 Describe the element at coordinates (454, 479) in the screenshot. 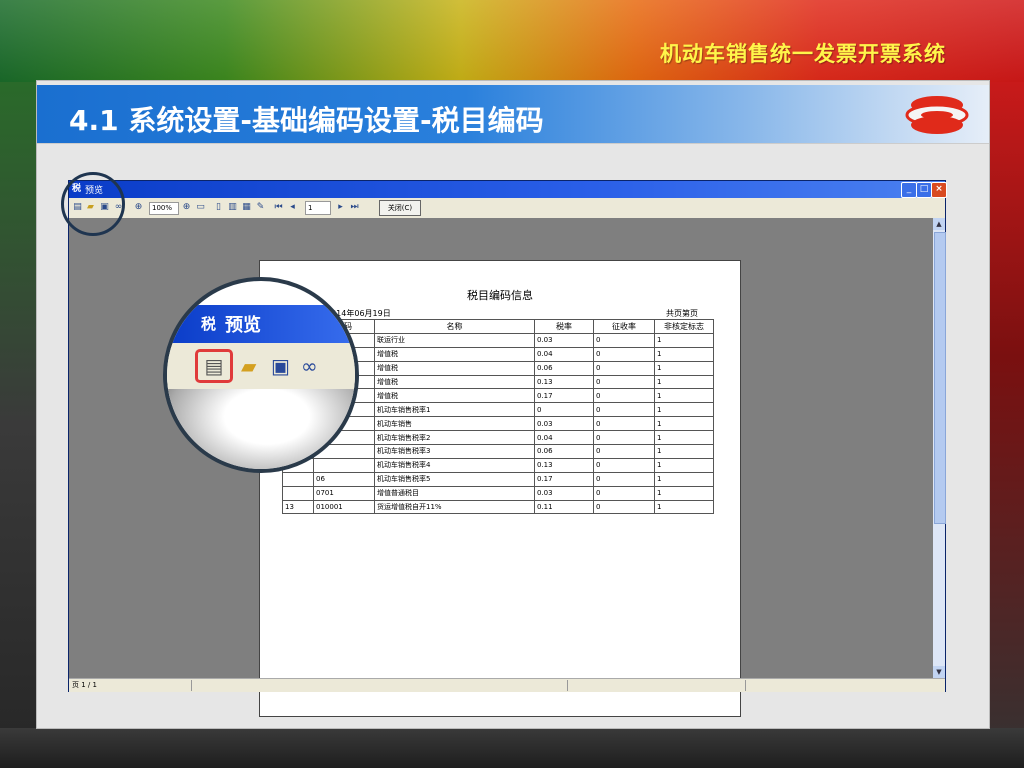

I see `table-cell: 机动车销售税率5` at that location.